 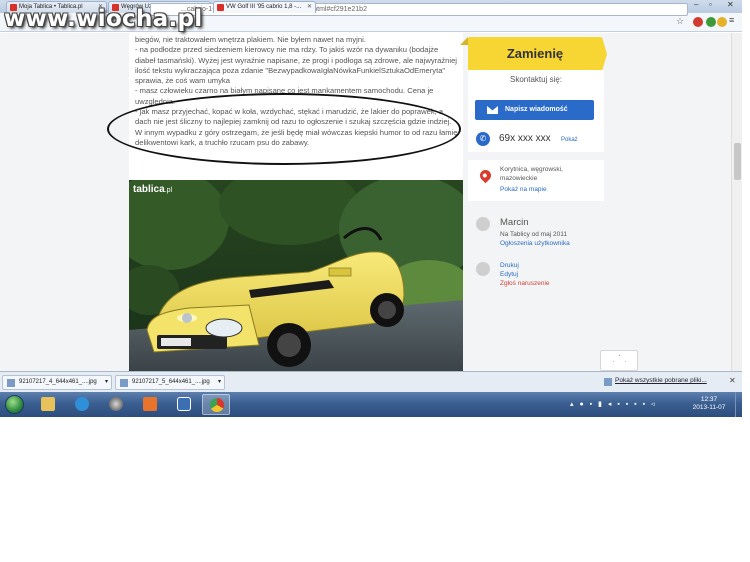 What do you see at coordinates (736, 202) in the screenshot?
I see `vertical-scrollbar` at bounding box center [736, 202].